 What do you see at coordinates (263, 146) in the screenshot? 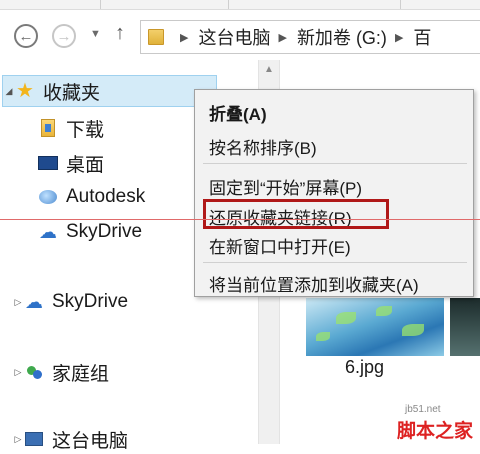
I see `menu-item-sort-by-name: 按名称排序(B)` at bounding box center [263, 146].